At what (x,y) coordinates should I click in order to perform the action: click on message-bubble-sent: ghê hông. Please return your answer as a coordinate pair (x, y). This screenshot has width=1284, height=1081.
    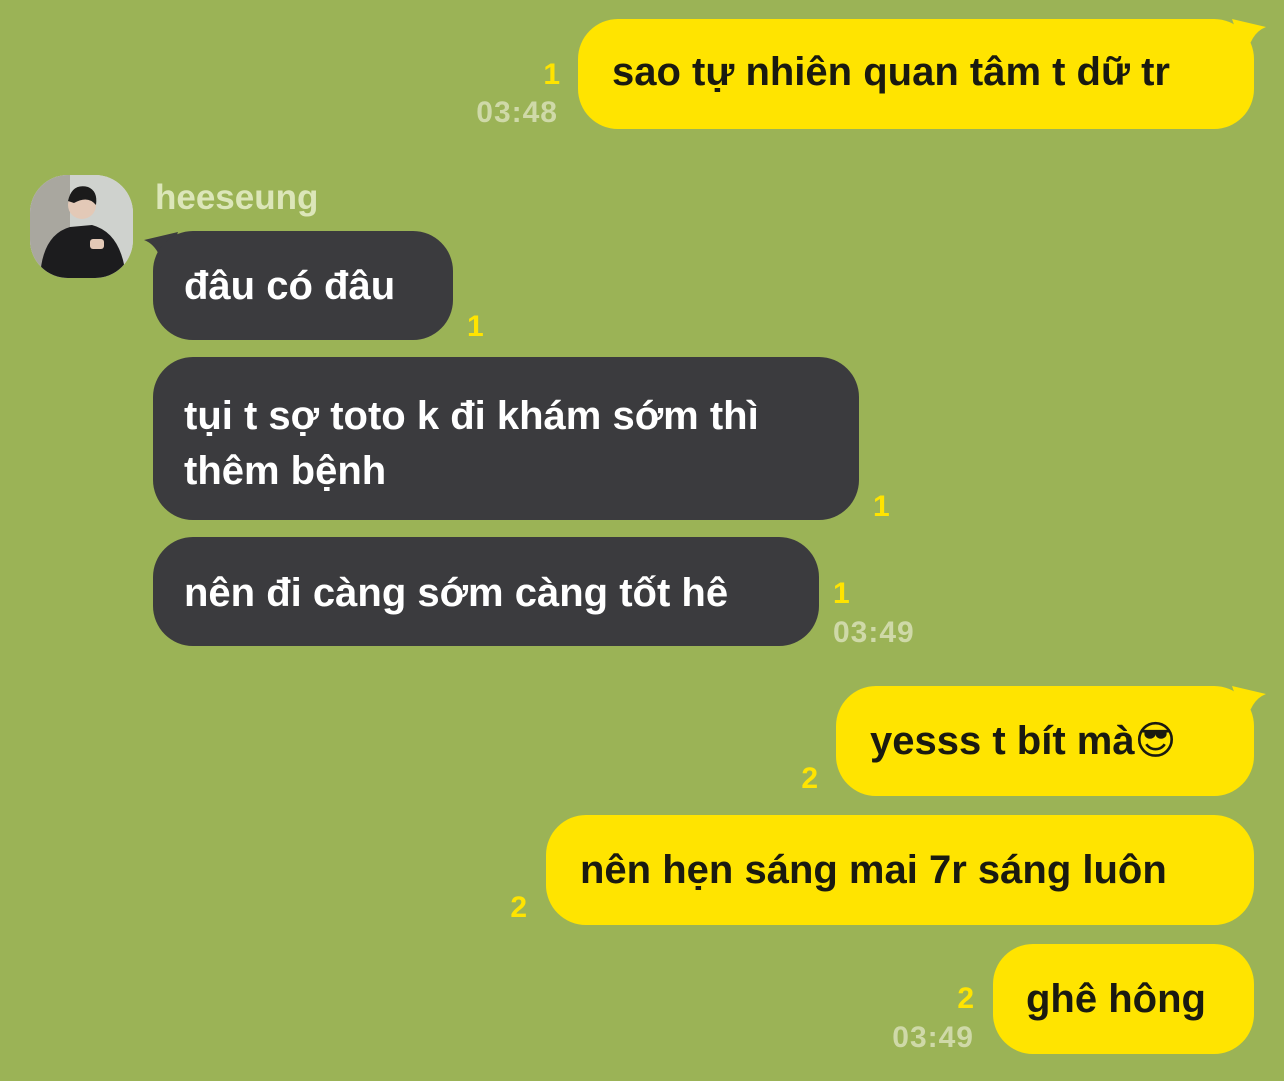
    Looking at the image, I should click on (1123, 999).